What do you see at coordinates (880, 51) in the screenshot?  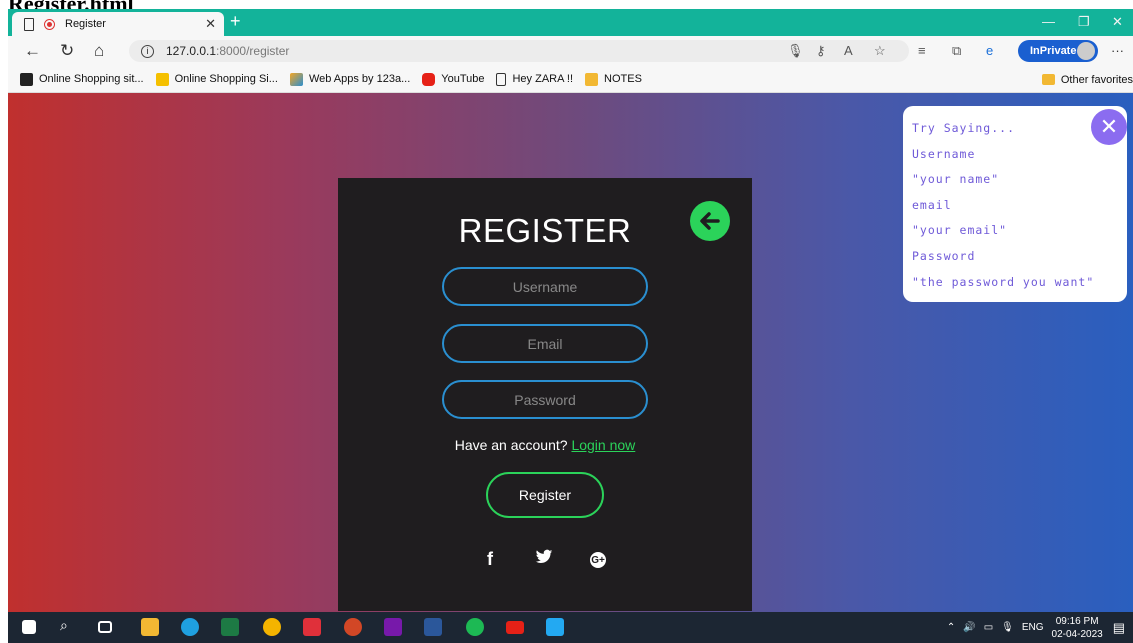 I see `favorite-star-icon: ☆` at bounding box center [880, 51].